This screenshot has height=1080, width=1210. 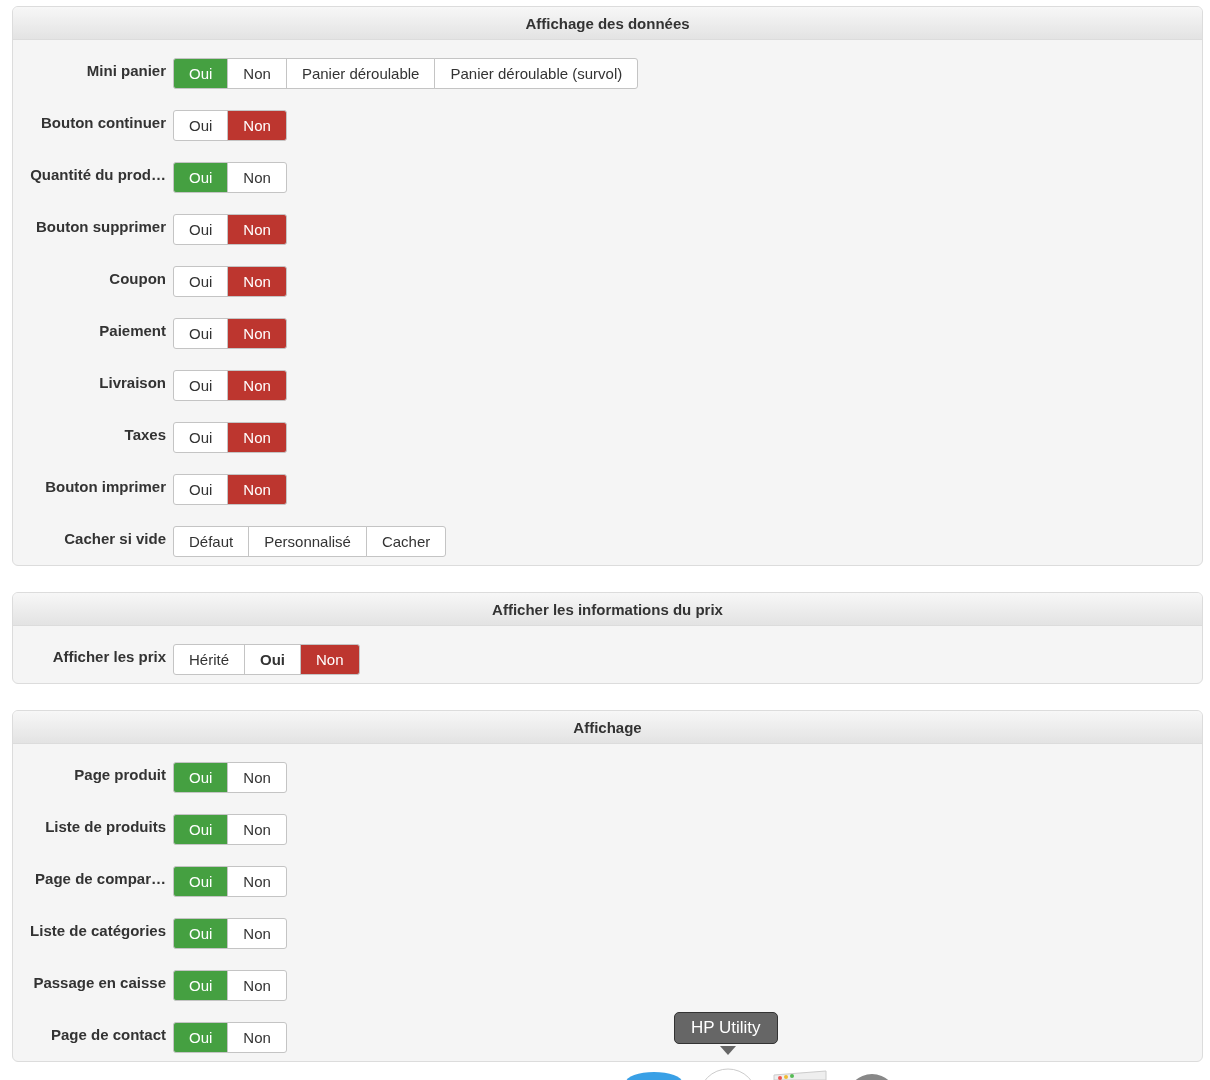 I want to click on toggle-option: Défaut, so click(x=211, y=541).